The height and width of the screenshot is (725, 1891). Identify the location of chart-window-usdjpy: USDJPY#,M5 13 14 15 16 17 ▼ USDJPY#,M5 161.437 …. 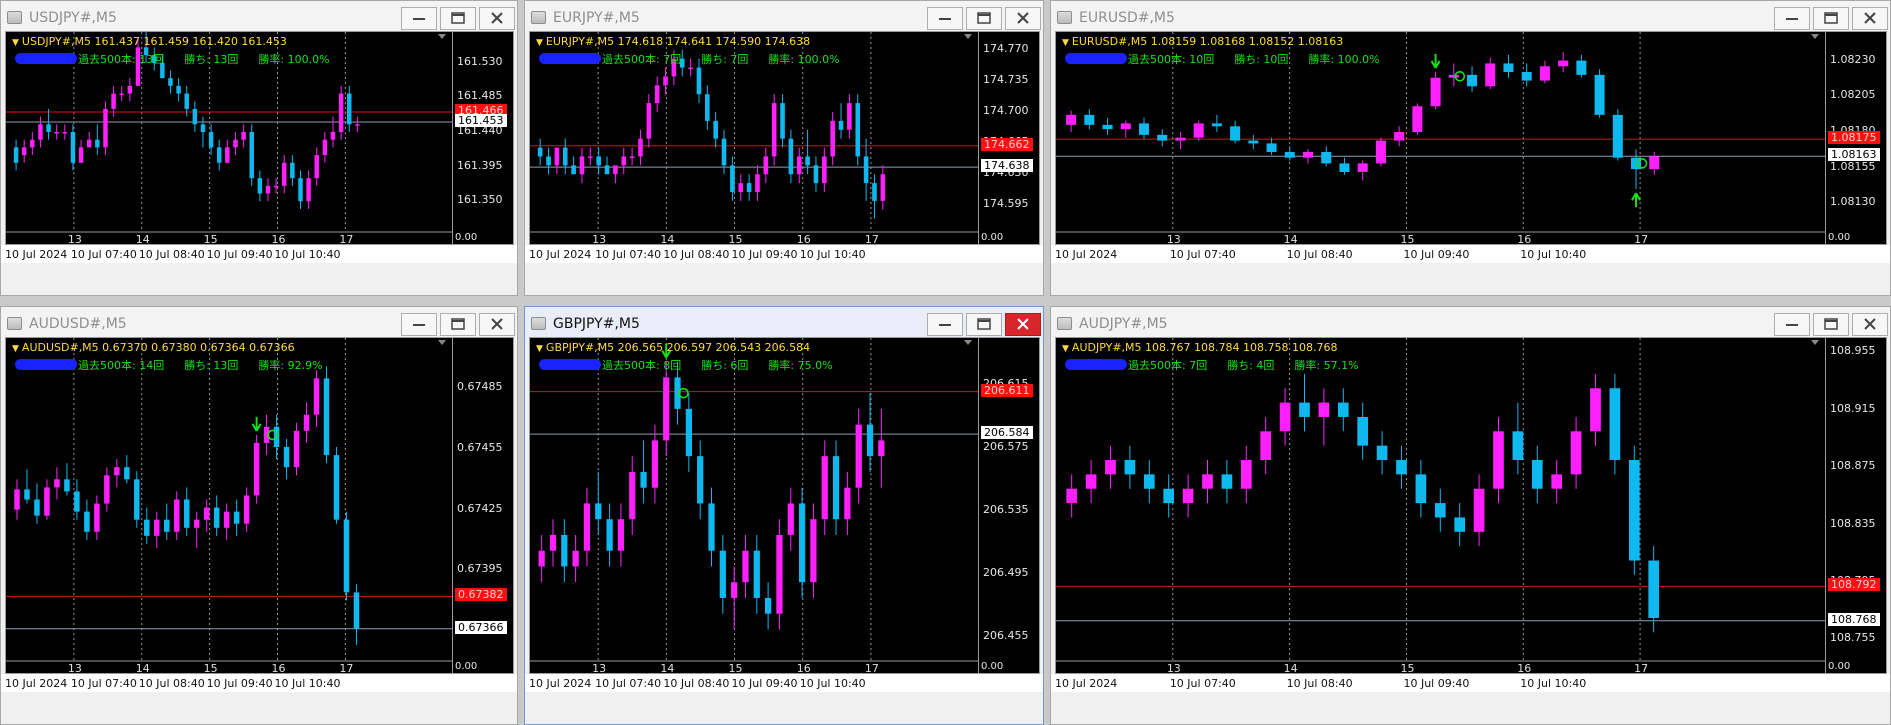
(259, 148).